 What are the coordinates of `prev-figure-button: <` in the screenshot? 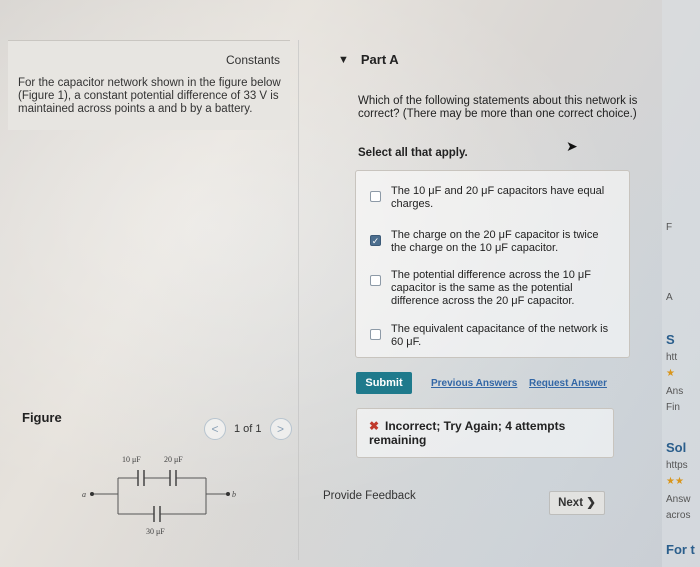 It's located at (215, 429).